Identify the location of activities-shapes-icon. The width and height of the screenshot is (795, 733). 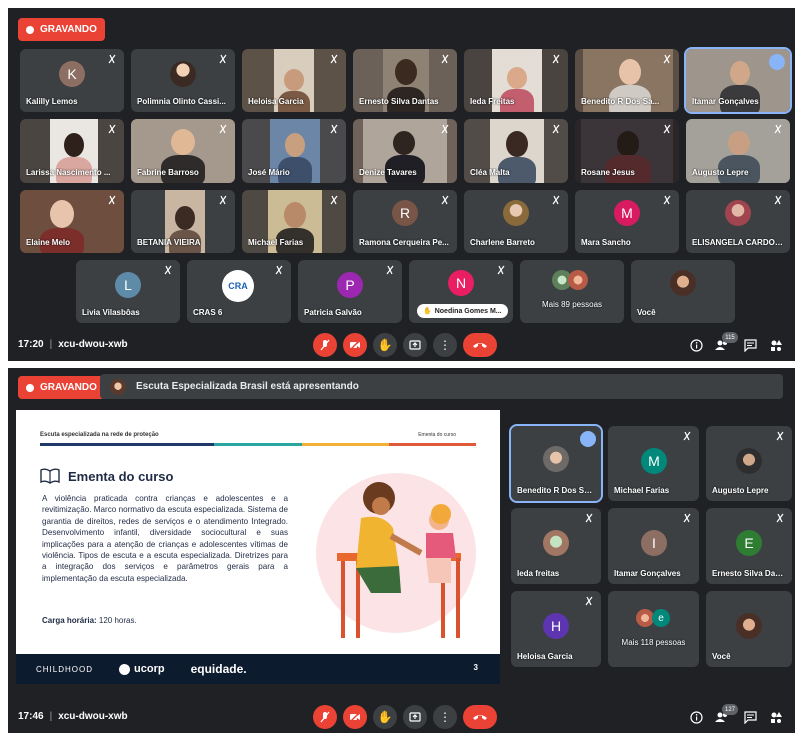
(776, 717).